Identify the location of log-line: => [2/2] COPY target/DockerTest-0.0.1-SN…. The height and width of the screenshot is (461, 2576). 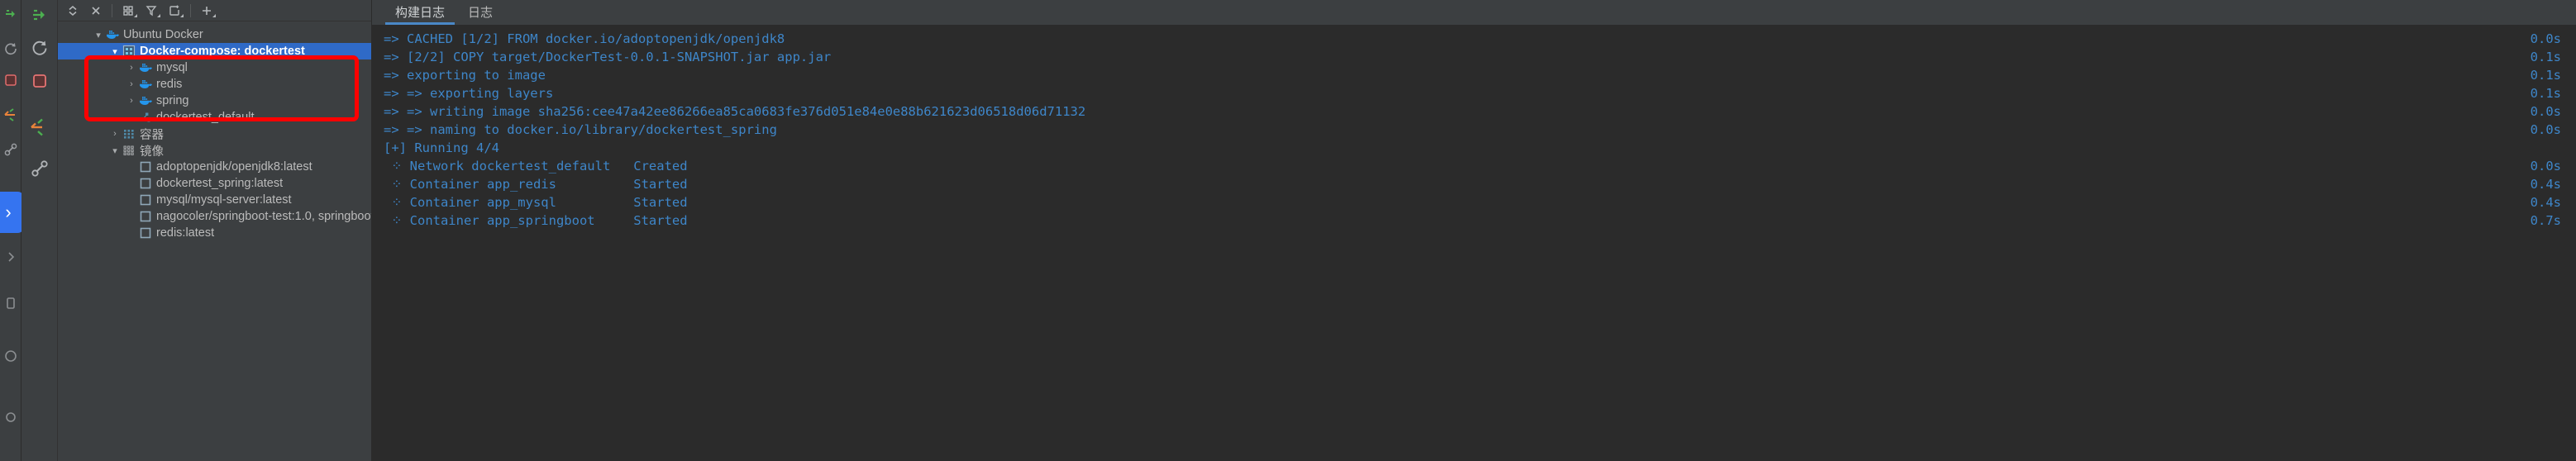
(1474, 57).